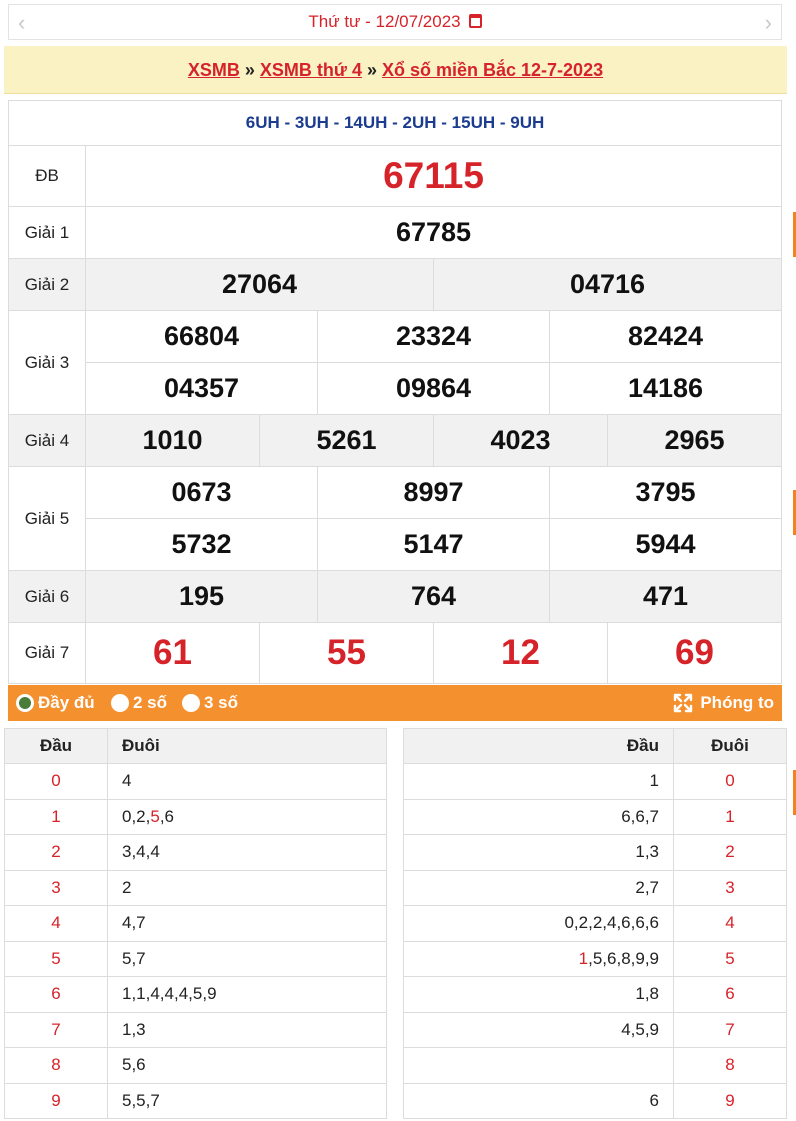 This screenshot has width=796, height=1121. I want to click on loto-tail-values: 5,5,7, so click(247, 1100).